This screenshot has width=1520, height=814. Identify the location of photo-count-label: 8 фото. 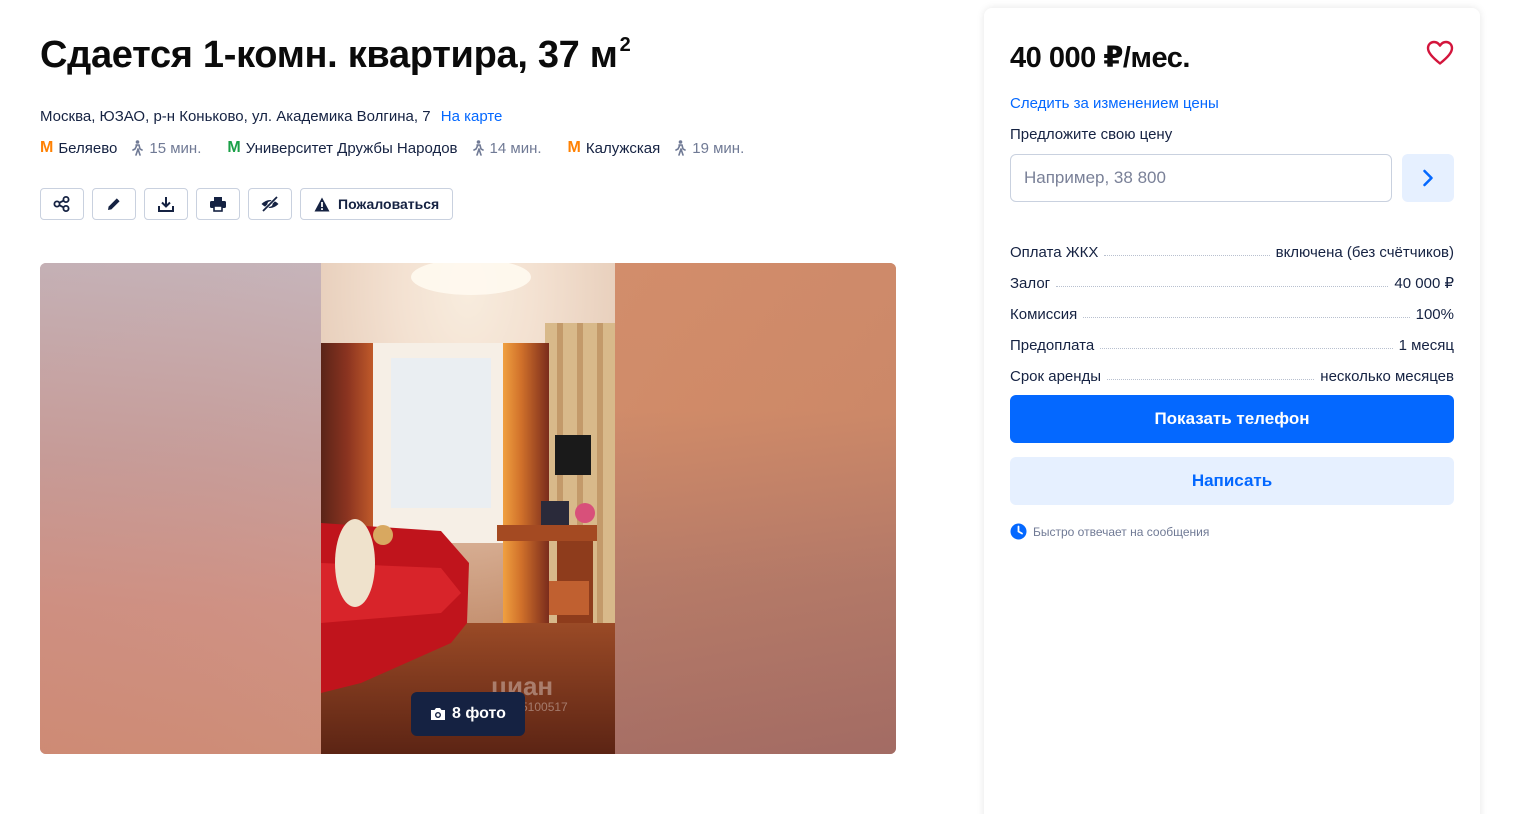
(479, 713).